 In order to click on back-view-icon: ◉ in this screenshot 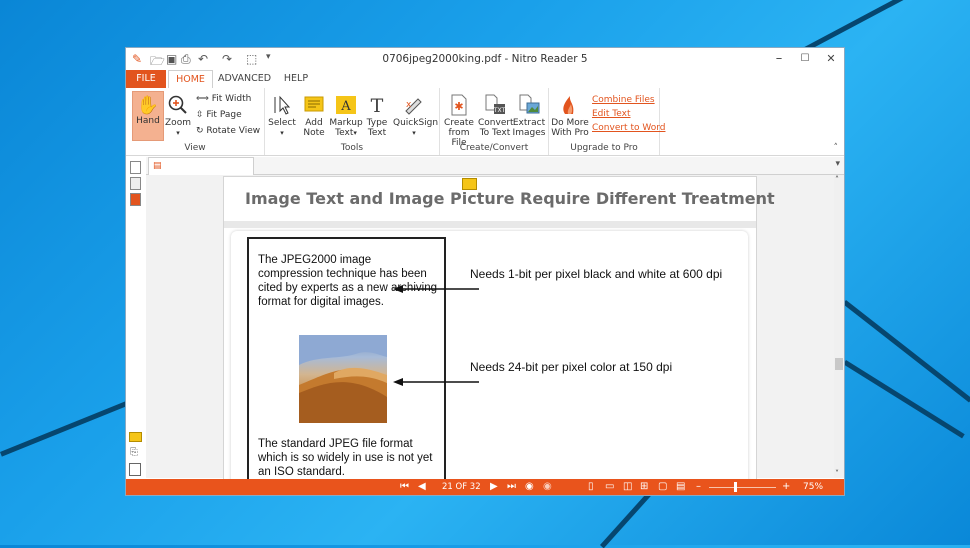, I will do `click(529, 486)`.